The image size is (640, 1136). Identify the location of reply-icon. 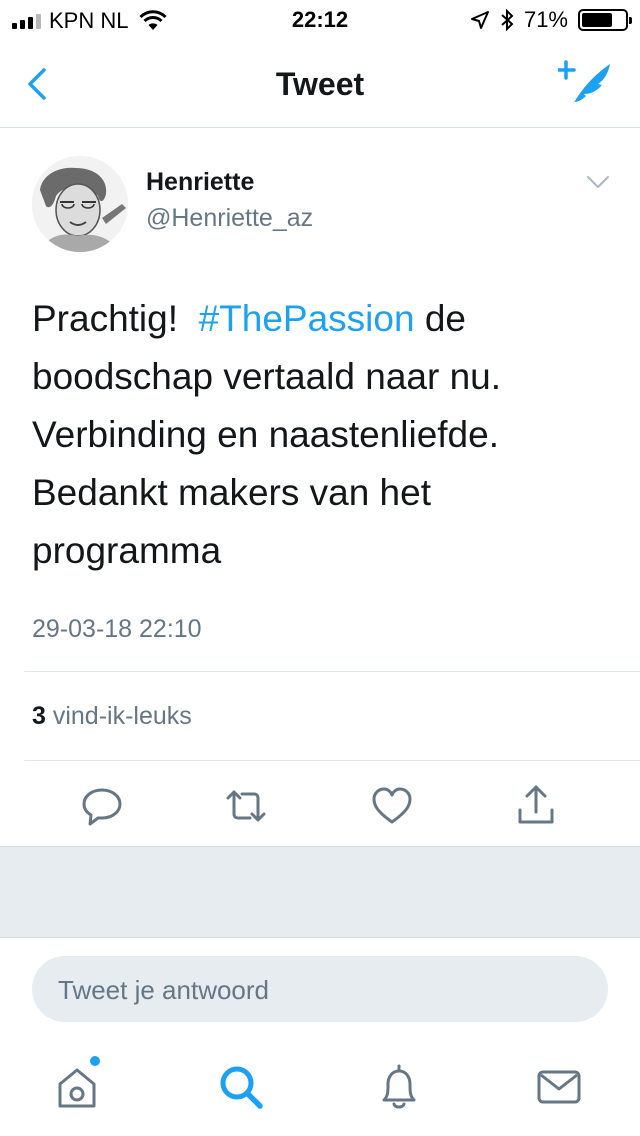
(102, 806).